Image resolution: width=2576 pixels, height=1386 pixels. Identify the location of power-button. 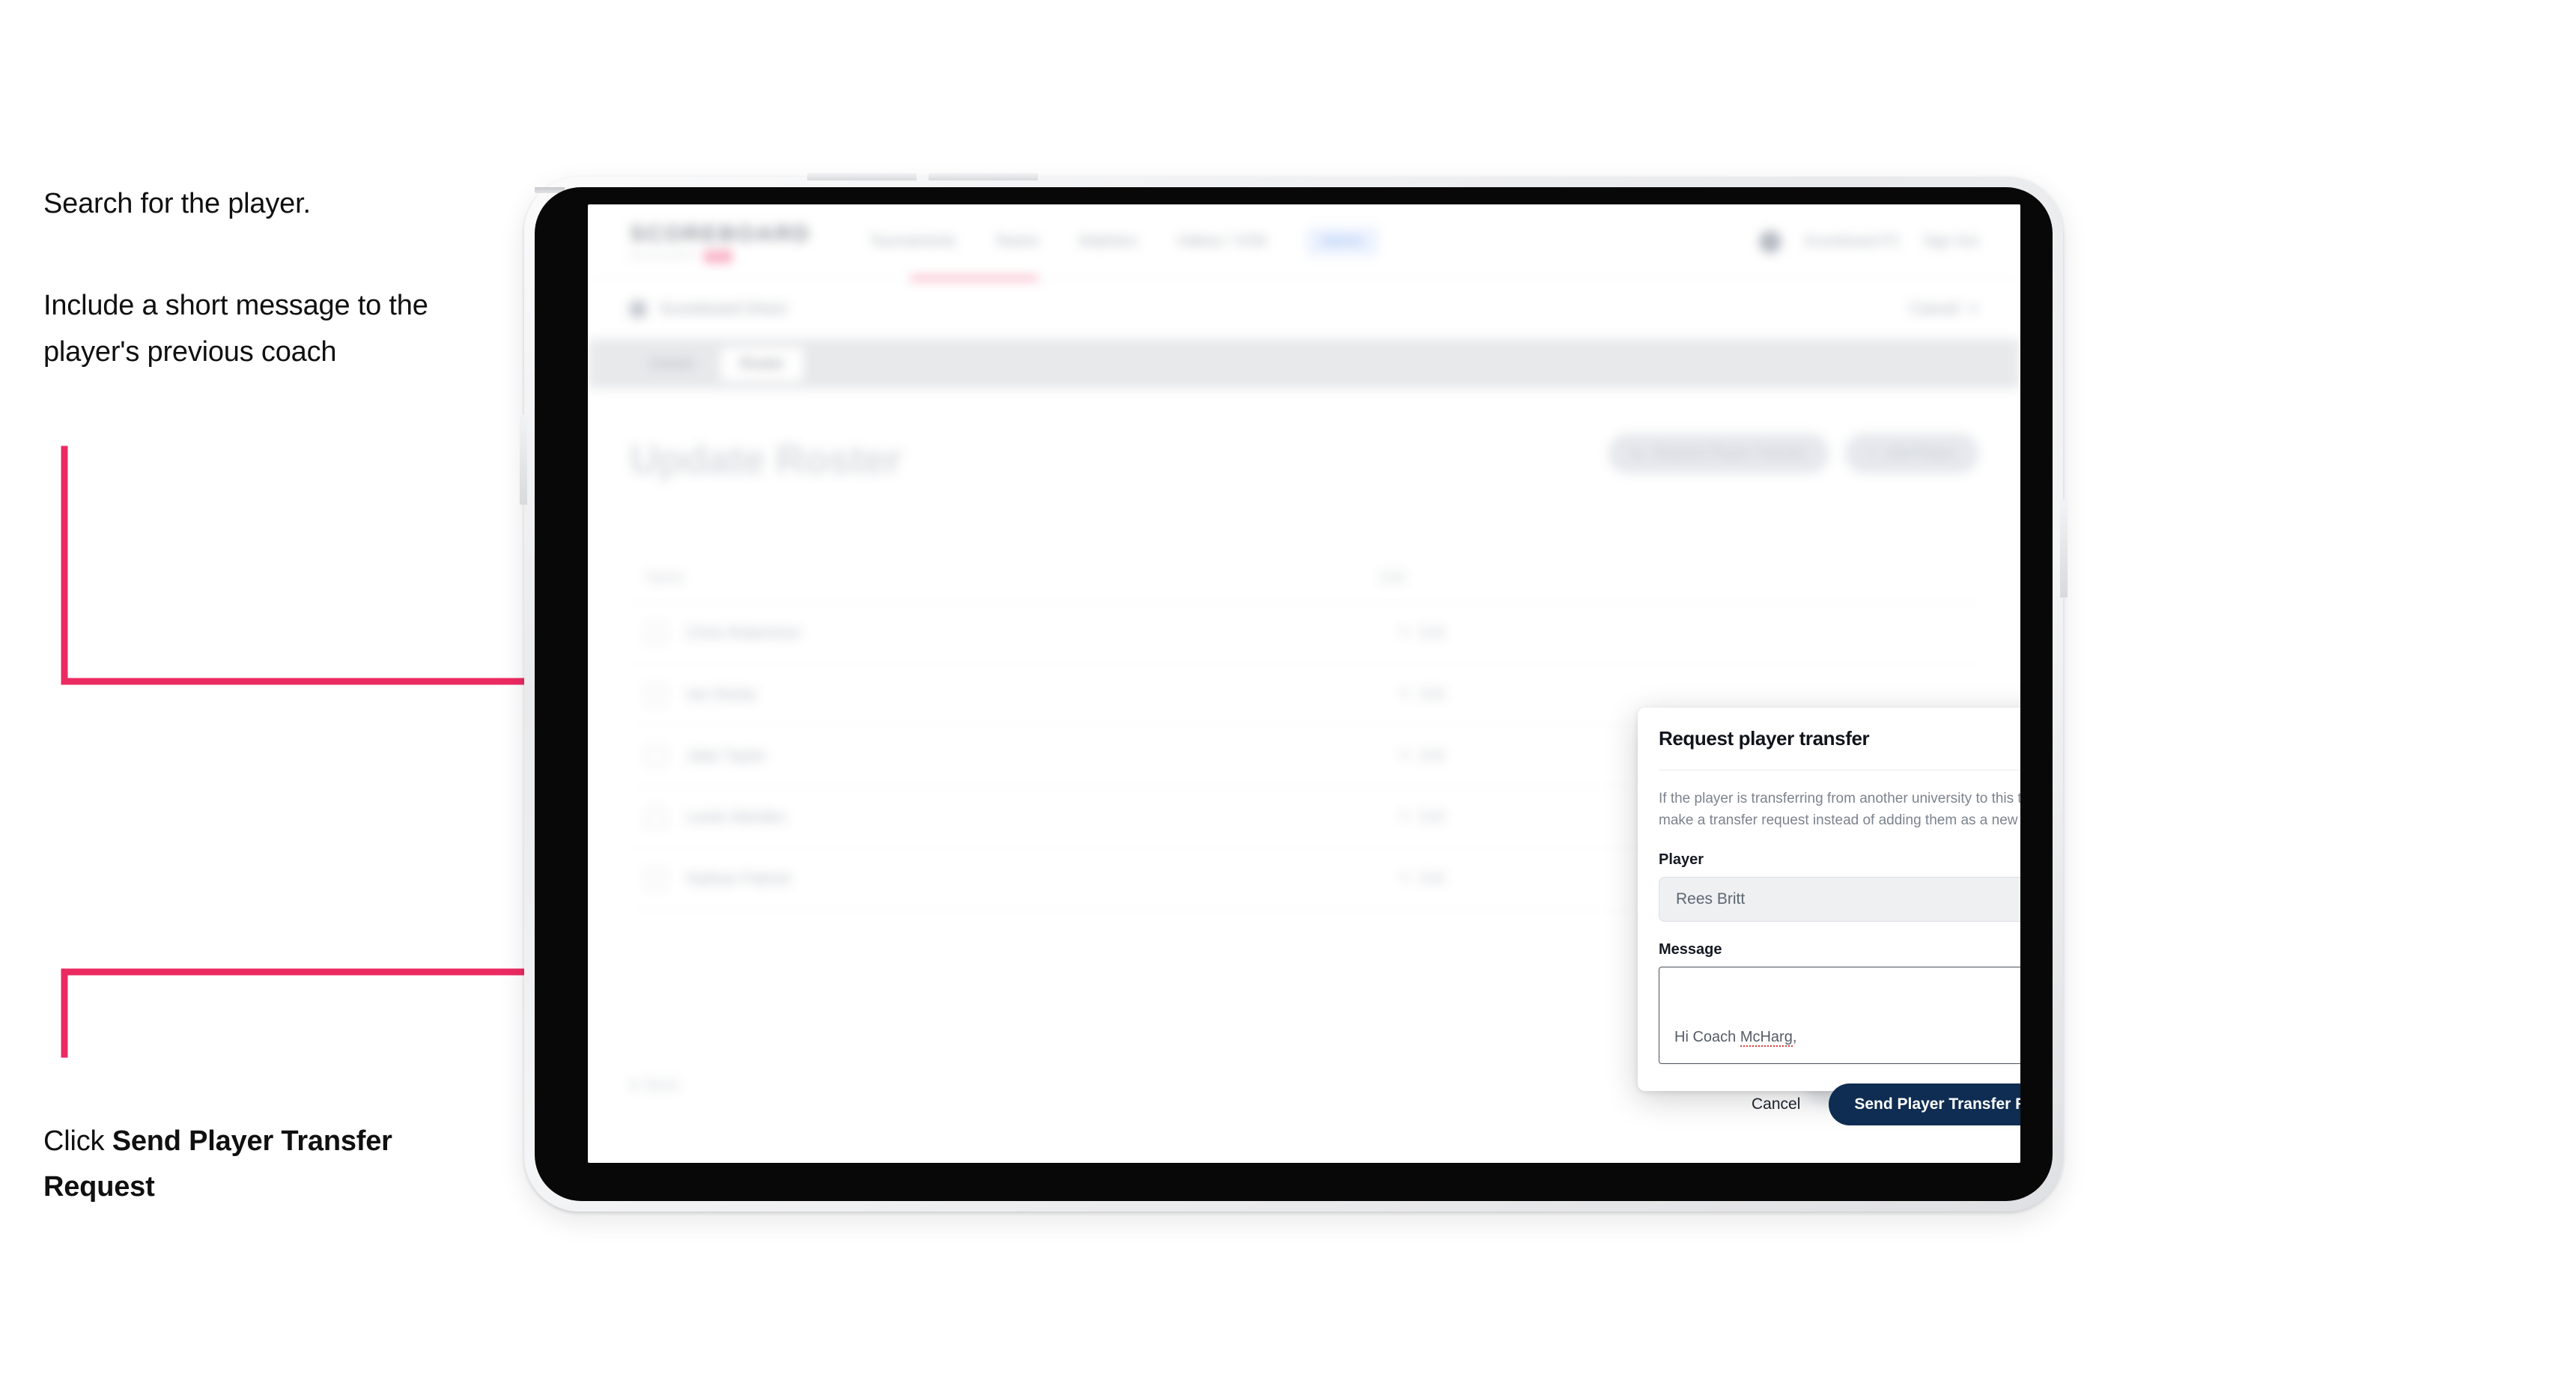
(523, 460).